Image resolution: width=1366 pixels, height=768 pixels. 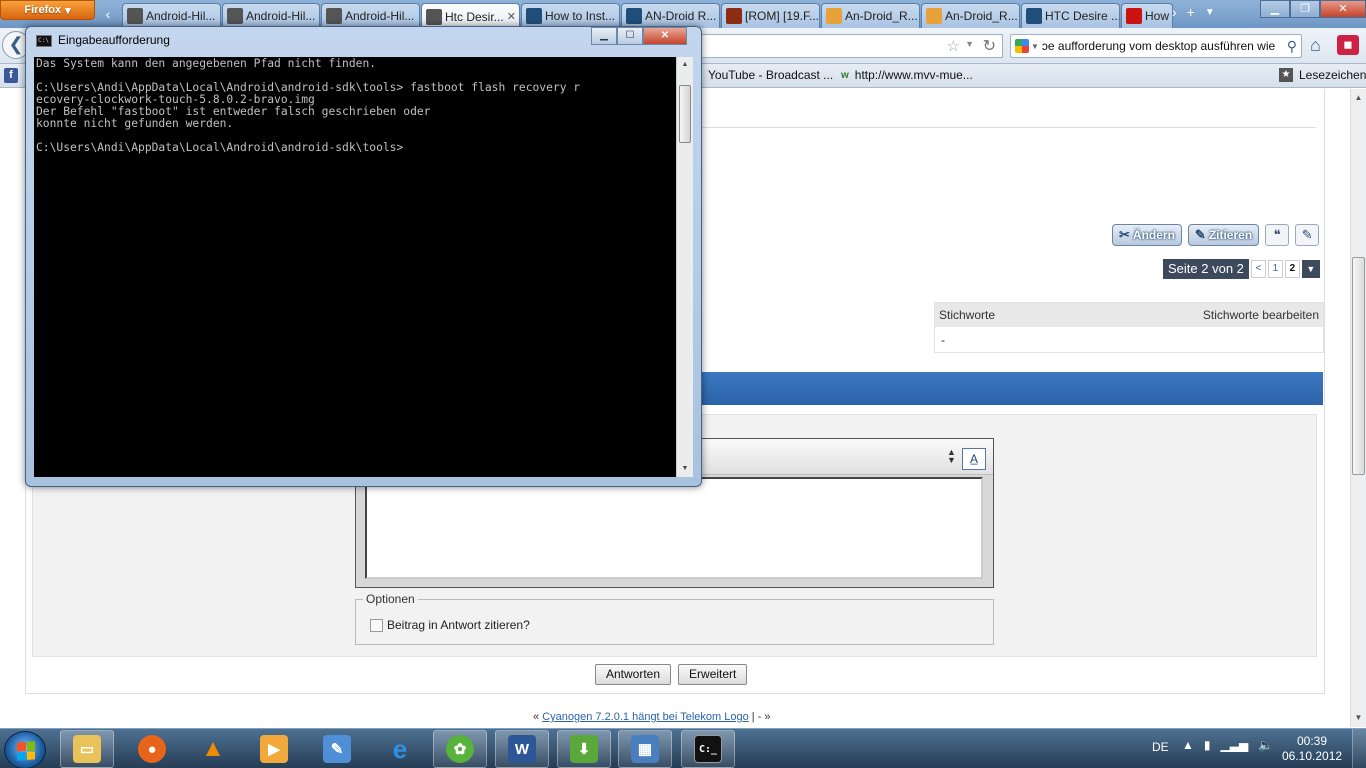 I want to click on taskbar-cmd: C:_, so click(x=708, y=749).